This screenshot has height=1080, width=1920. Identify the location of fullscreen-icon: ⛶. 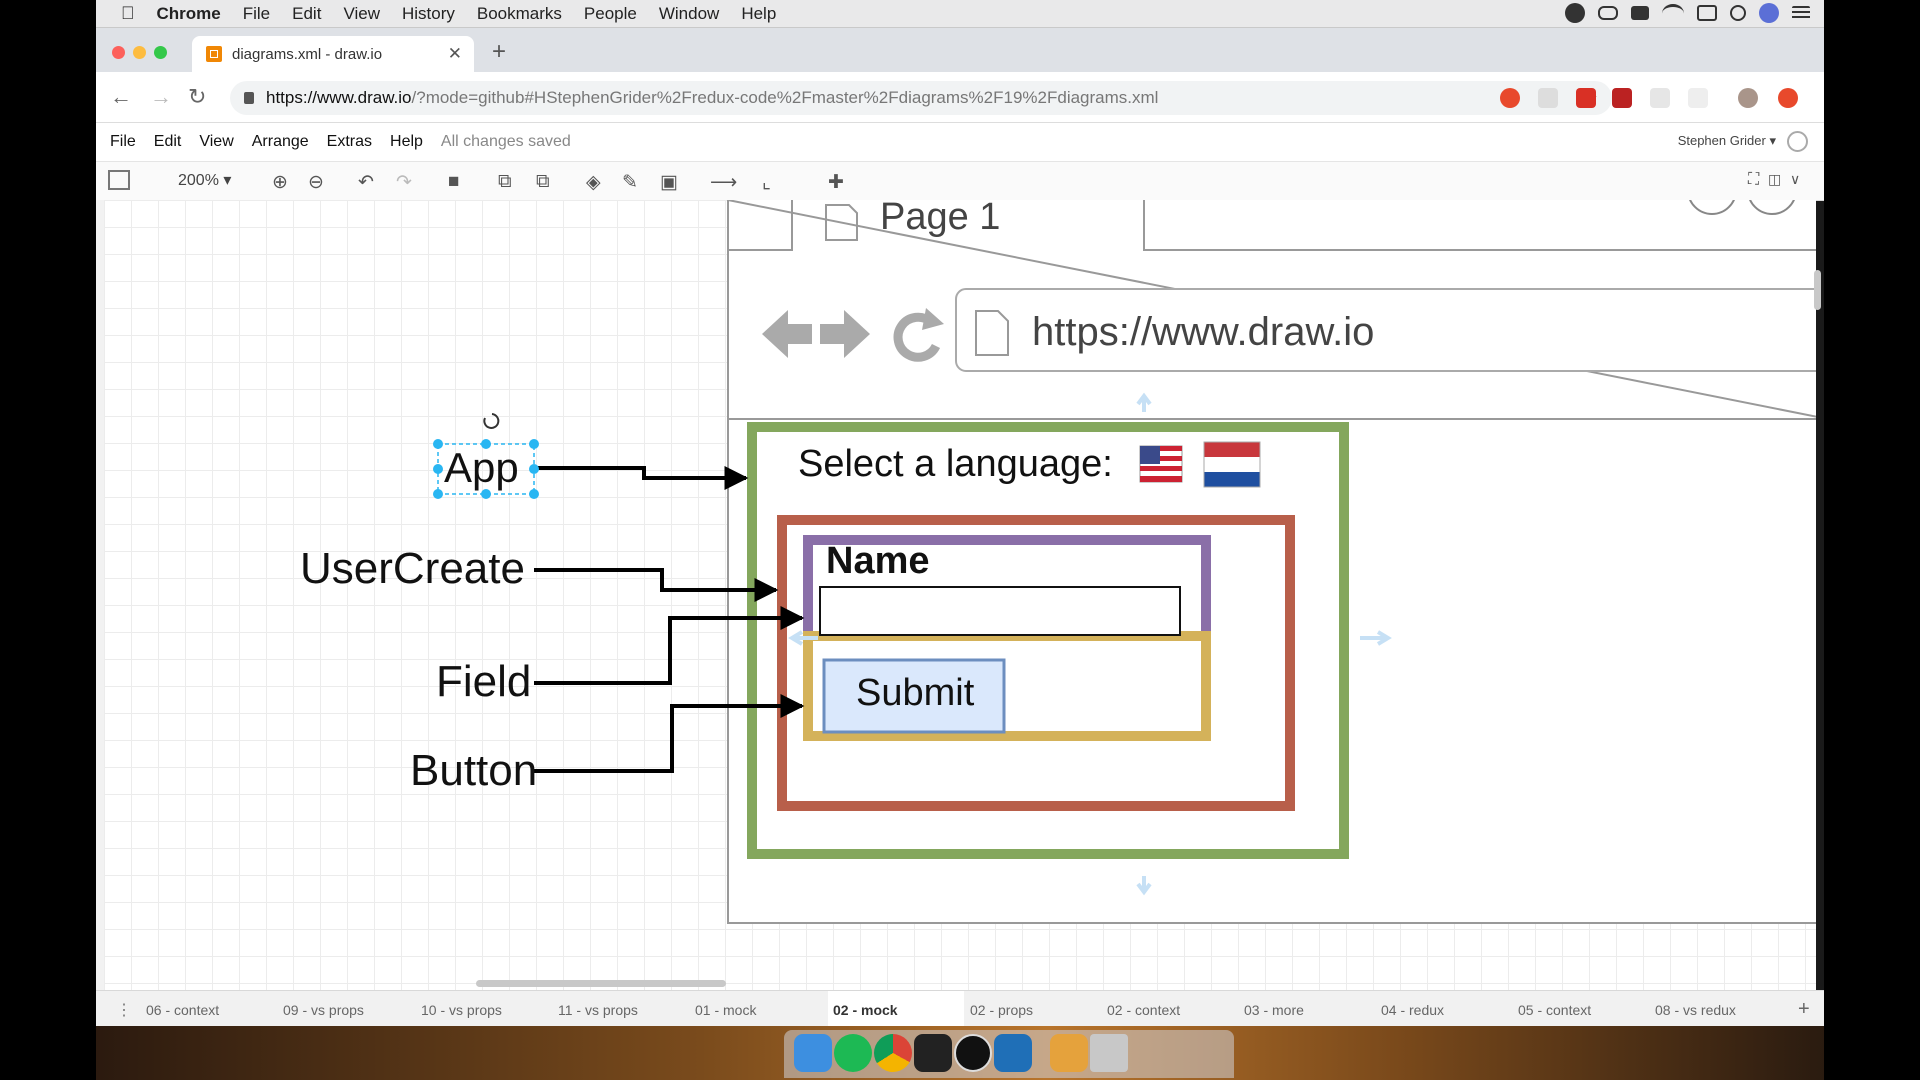
(1753, 180).